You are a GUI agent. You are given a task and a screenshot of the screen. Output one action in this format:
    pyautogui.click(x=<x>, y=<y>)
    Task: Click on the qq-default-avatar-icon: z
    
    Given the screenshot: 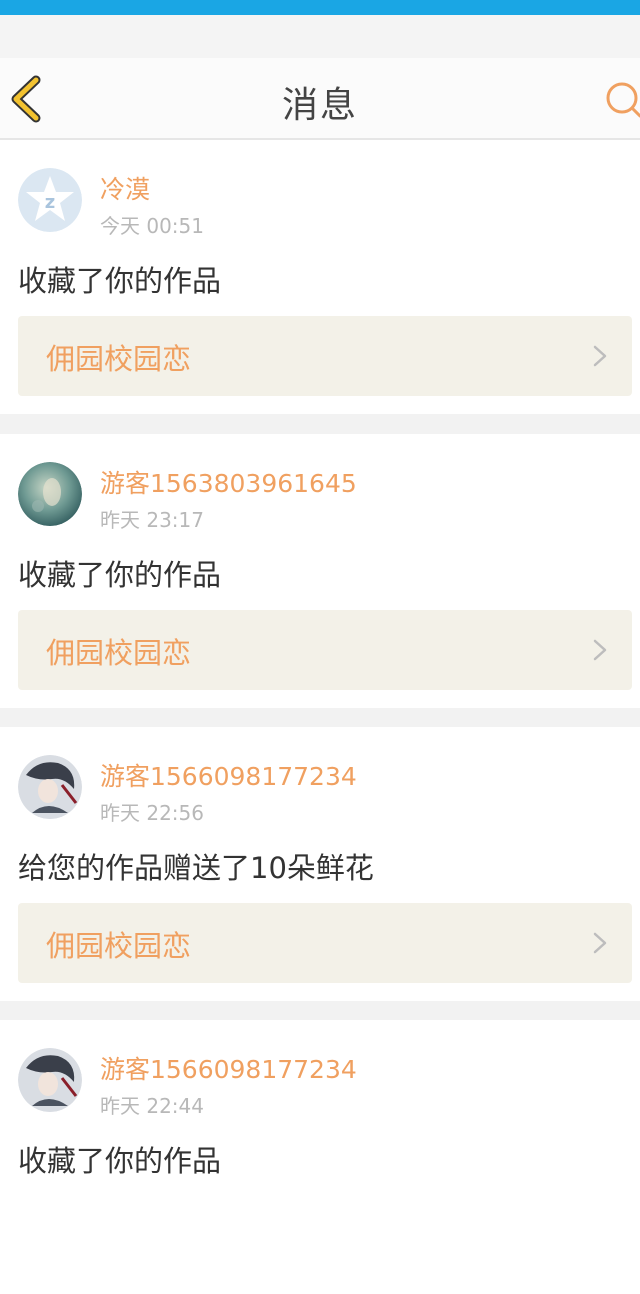 What is the action you would take?
    pyautogui.click(x=50, y=200)
    